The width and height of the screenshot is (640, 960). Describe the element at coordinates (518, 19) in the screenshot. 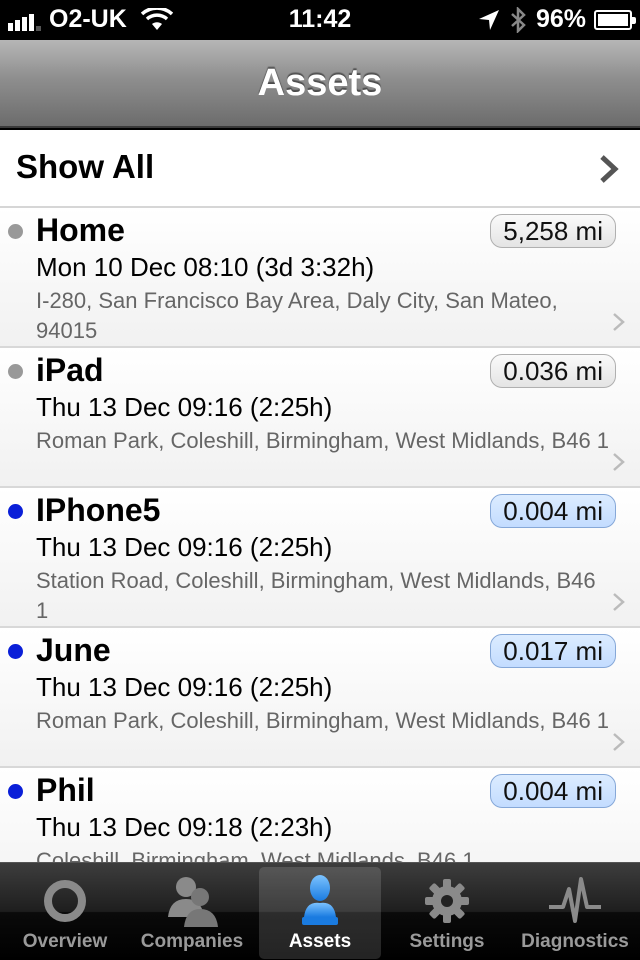

I see `bluetooth-icon` at that location.